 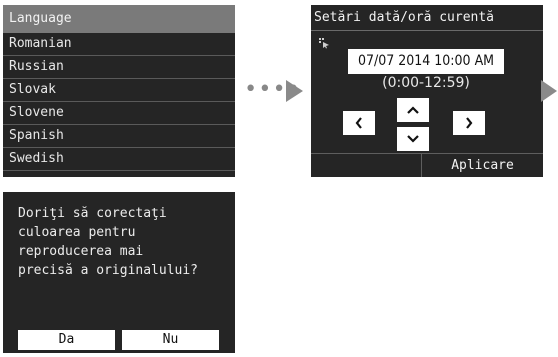 What do you see at coordinates (119, 136) in the screenshot?
I see `language-item-spanish: Spanish` at bounding box center [119, 136].